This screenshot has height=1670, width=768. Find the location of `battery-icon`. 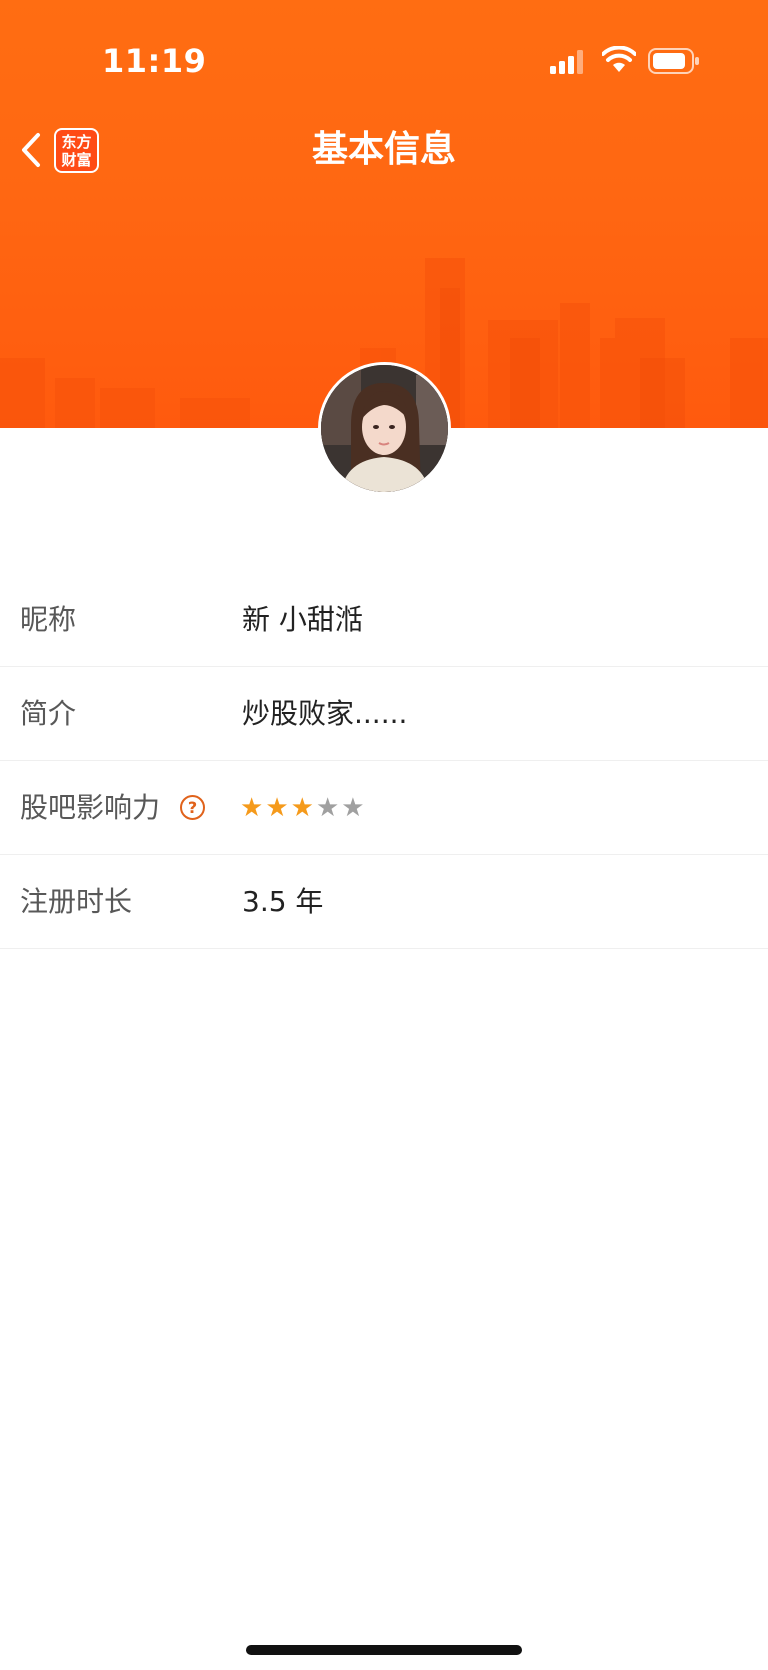

battery-icon is located at coordinates (673, 61).